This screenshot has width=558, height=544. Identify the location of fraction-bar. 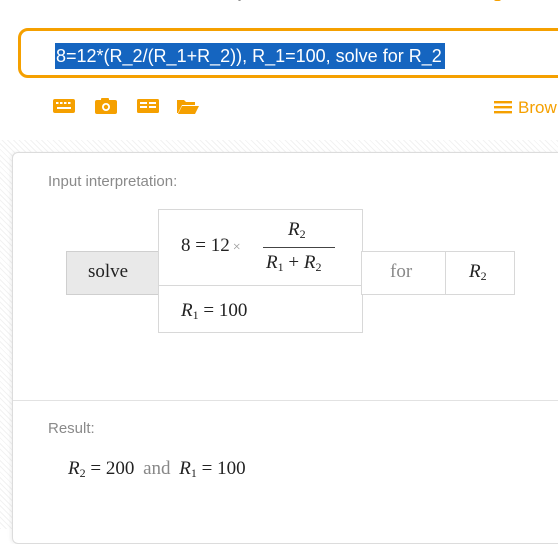
(299, 247).